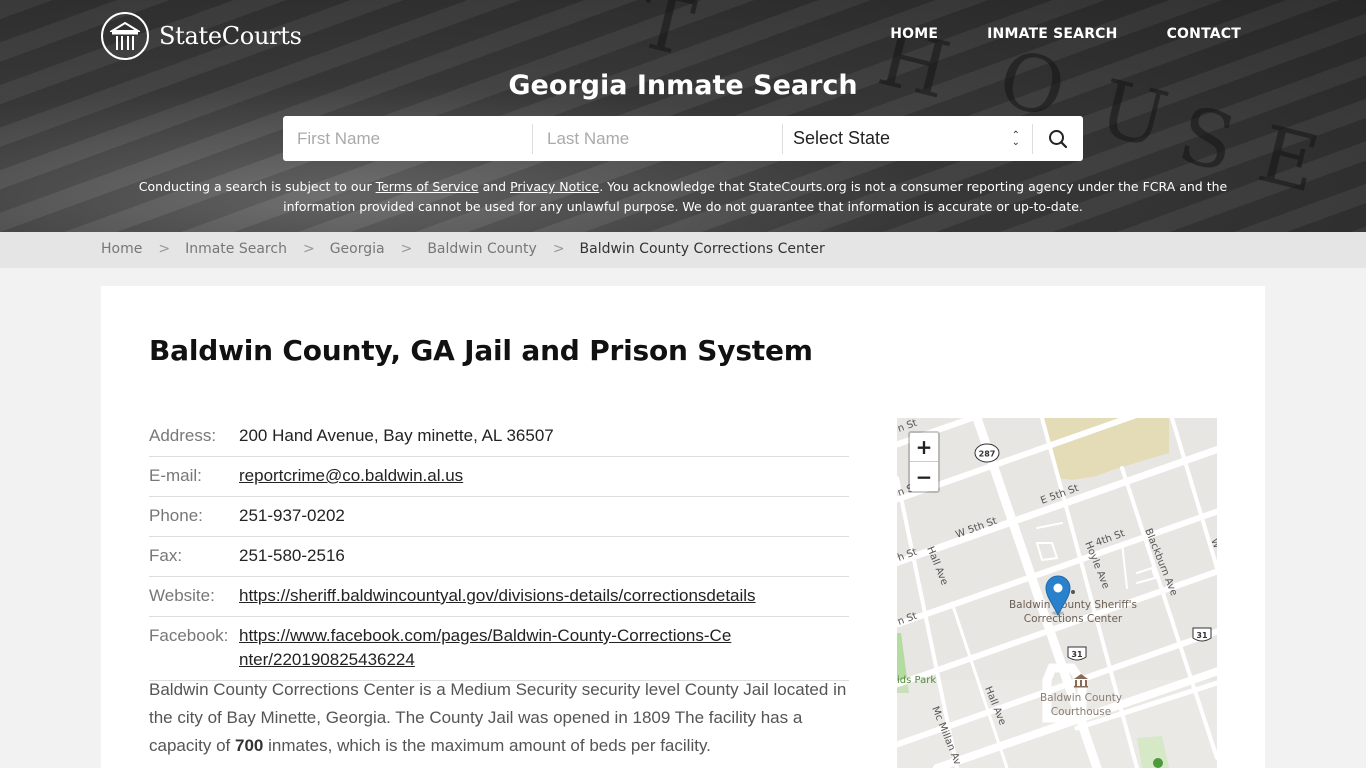 The height and width of the screenshot is (768, 1366). Describe the element at coordinates (658, 138) in the screenshot. I see `last-name-input` at that location.